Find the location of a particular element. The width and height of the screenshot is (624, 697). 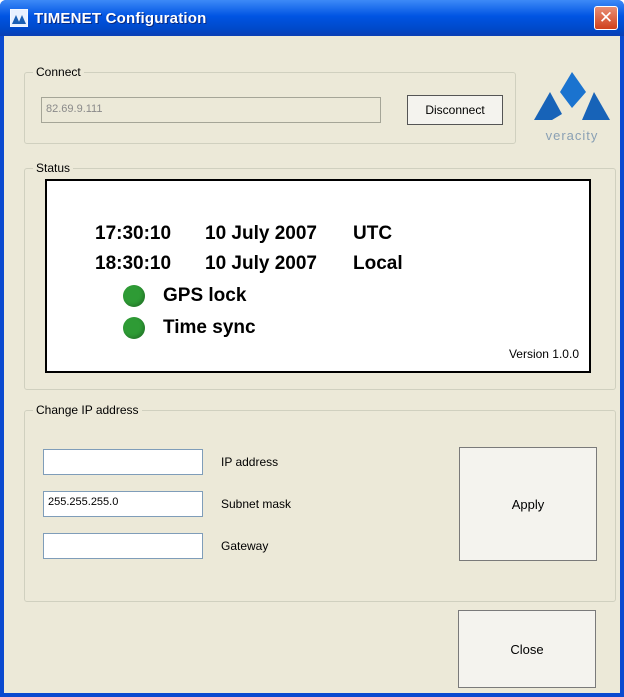

connect-group: Connect 82.69.9.111 Disconnect is located at coordinates (270, 104).